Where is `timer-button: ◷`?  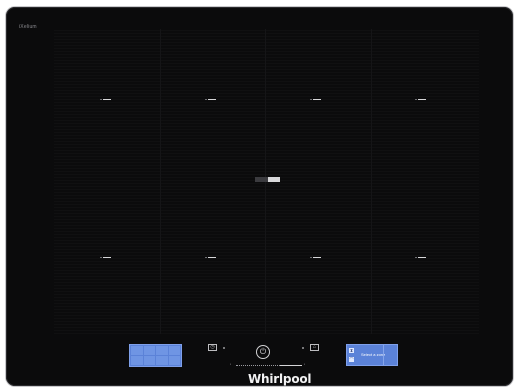
timer-button: ◷ is located at coordinates (212, 347).